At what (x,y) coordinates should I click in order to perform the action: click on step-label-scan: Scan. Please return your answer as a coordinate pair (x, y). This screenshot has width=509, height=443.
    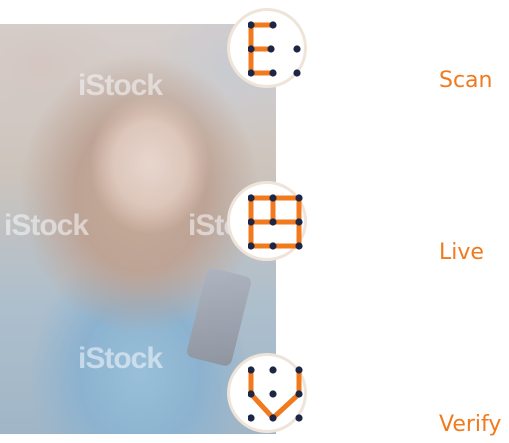
    Looking at the image, I should click on (466, 80).